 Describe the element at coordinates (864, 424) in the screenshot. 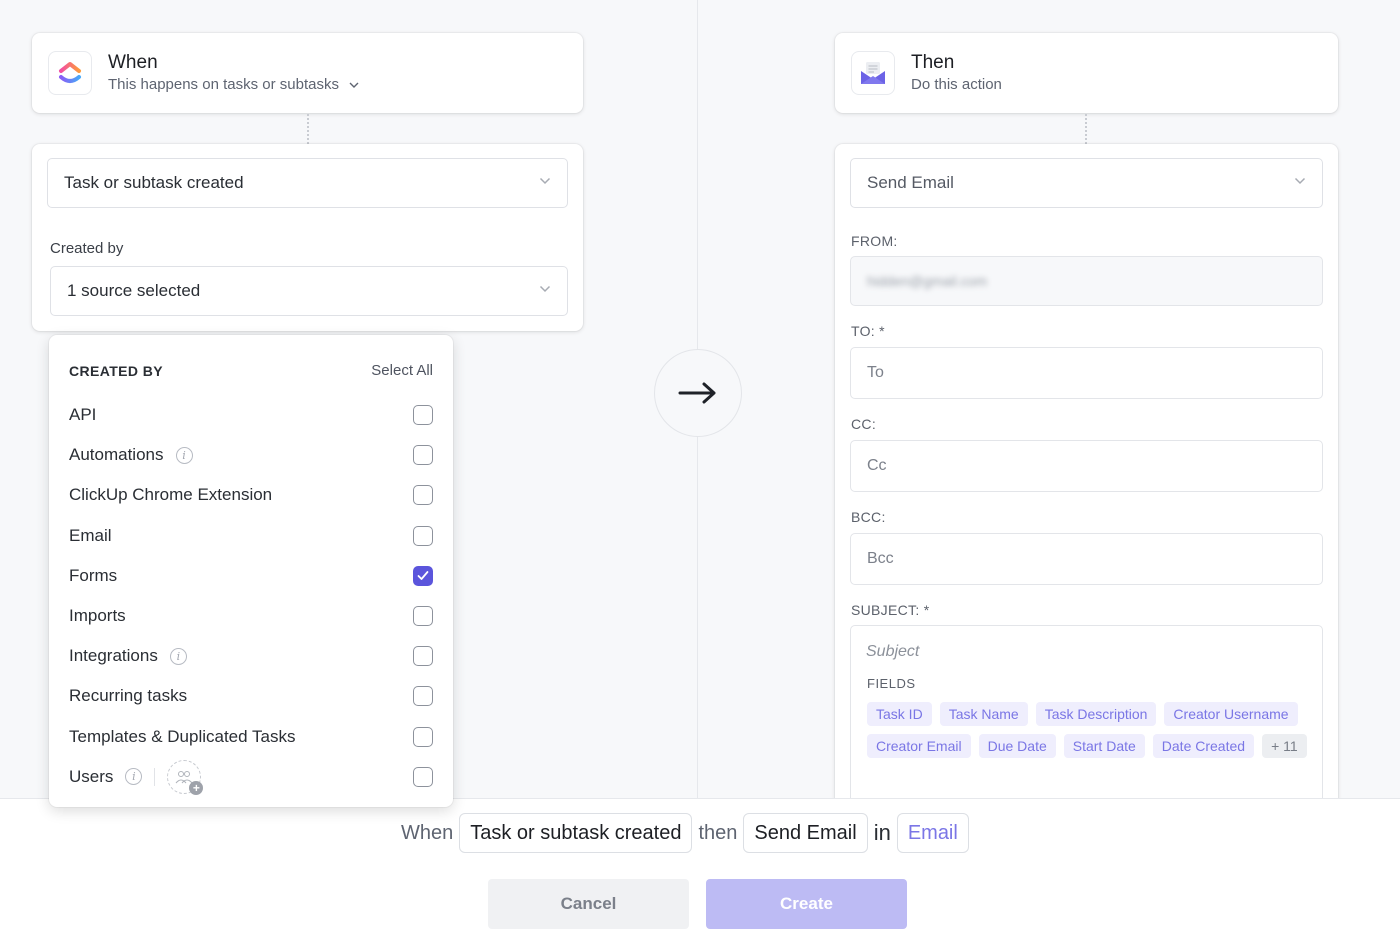

I see `cc-label: CC:` at that location.